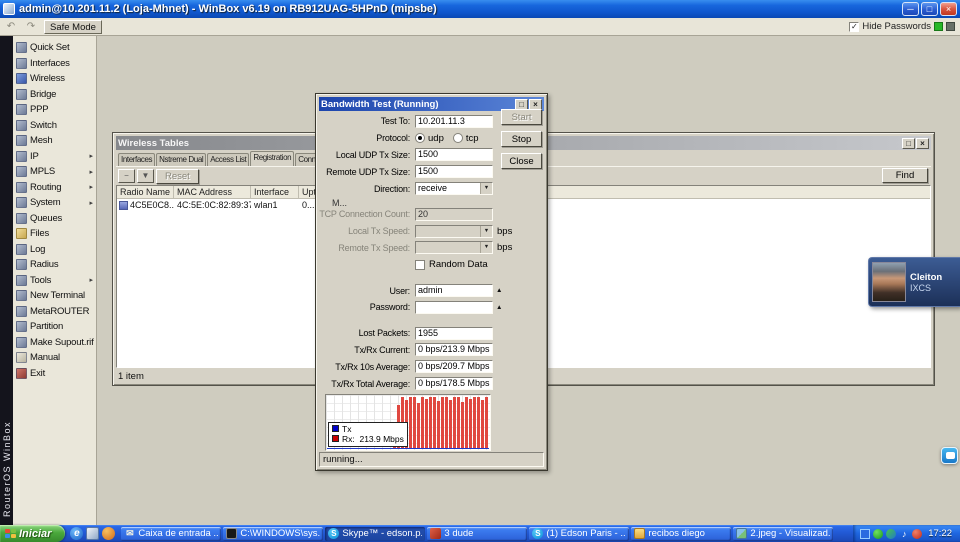 The image size is (960, 542). What do you see at coordinates (77, 533) in the screenshot?
I see `internet-explorer-icon: e` at bounding box center [77, 533].